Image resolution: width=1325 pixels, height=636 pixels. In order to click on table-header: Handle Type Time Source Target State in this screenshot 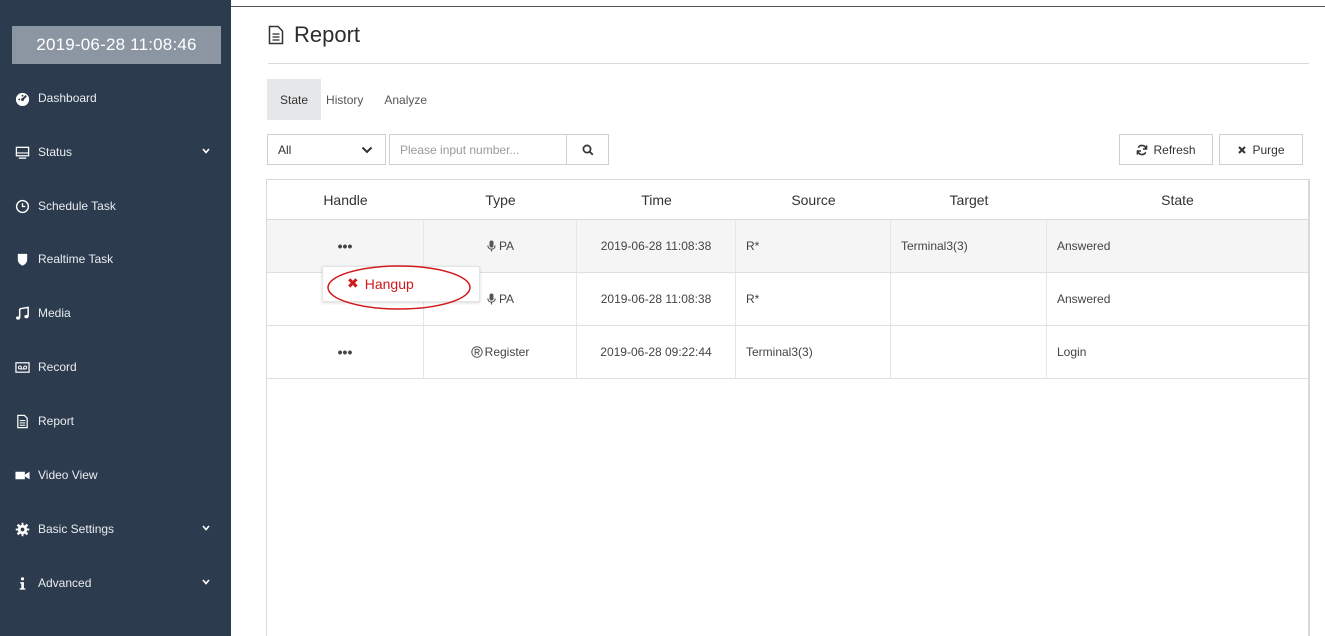, I will do `click(787, 200)`.